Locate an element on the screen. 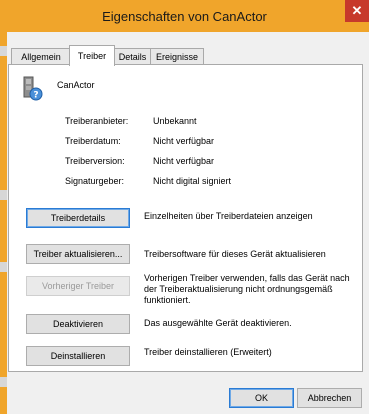 This screenshot has height=414, width=369. uninstall-driver-description: Treiber deinstallieren (Erweitert) is located at coordinates (208, 352).